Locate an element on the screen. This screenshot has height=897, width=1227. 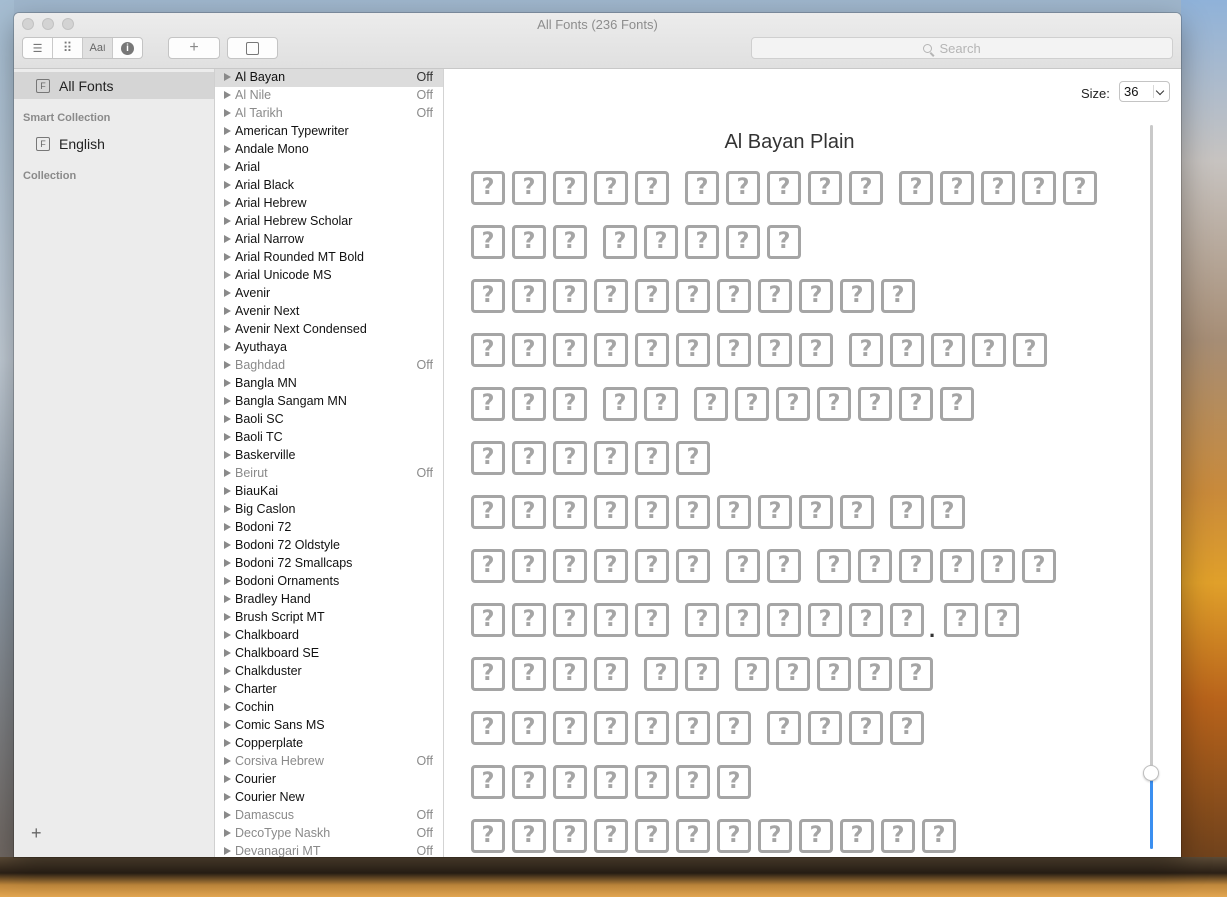
font-list-item: Al Tarikh Off is located at coordinates (329, 114).